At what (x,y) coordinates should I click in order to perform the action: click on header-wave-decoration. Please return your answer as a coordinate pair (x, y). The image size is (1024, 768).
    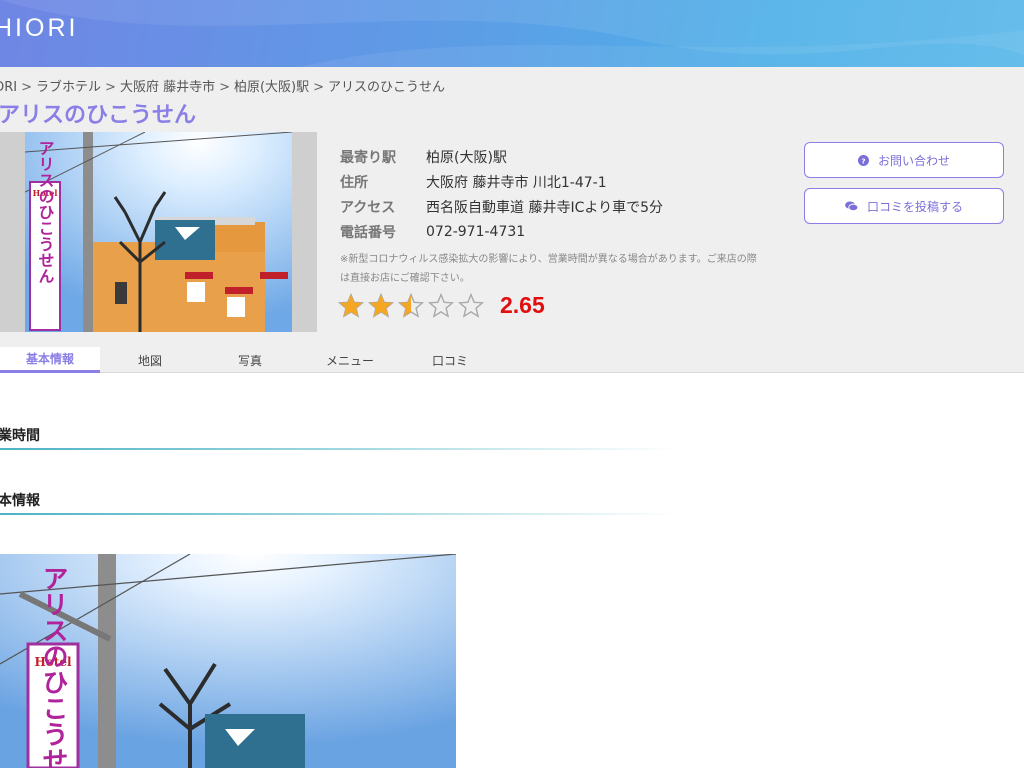
    Looking at the image, I should click on (512, 33).